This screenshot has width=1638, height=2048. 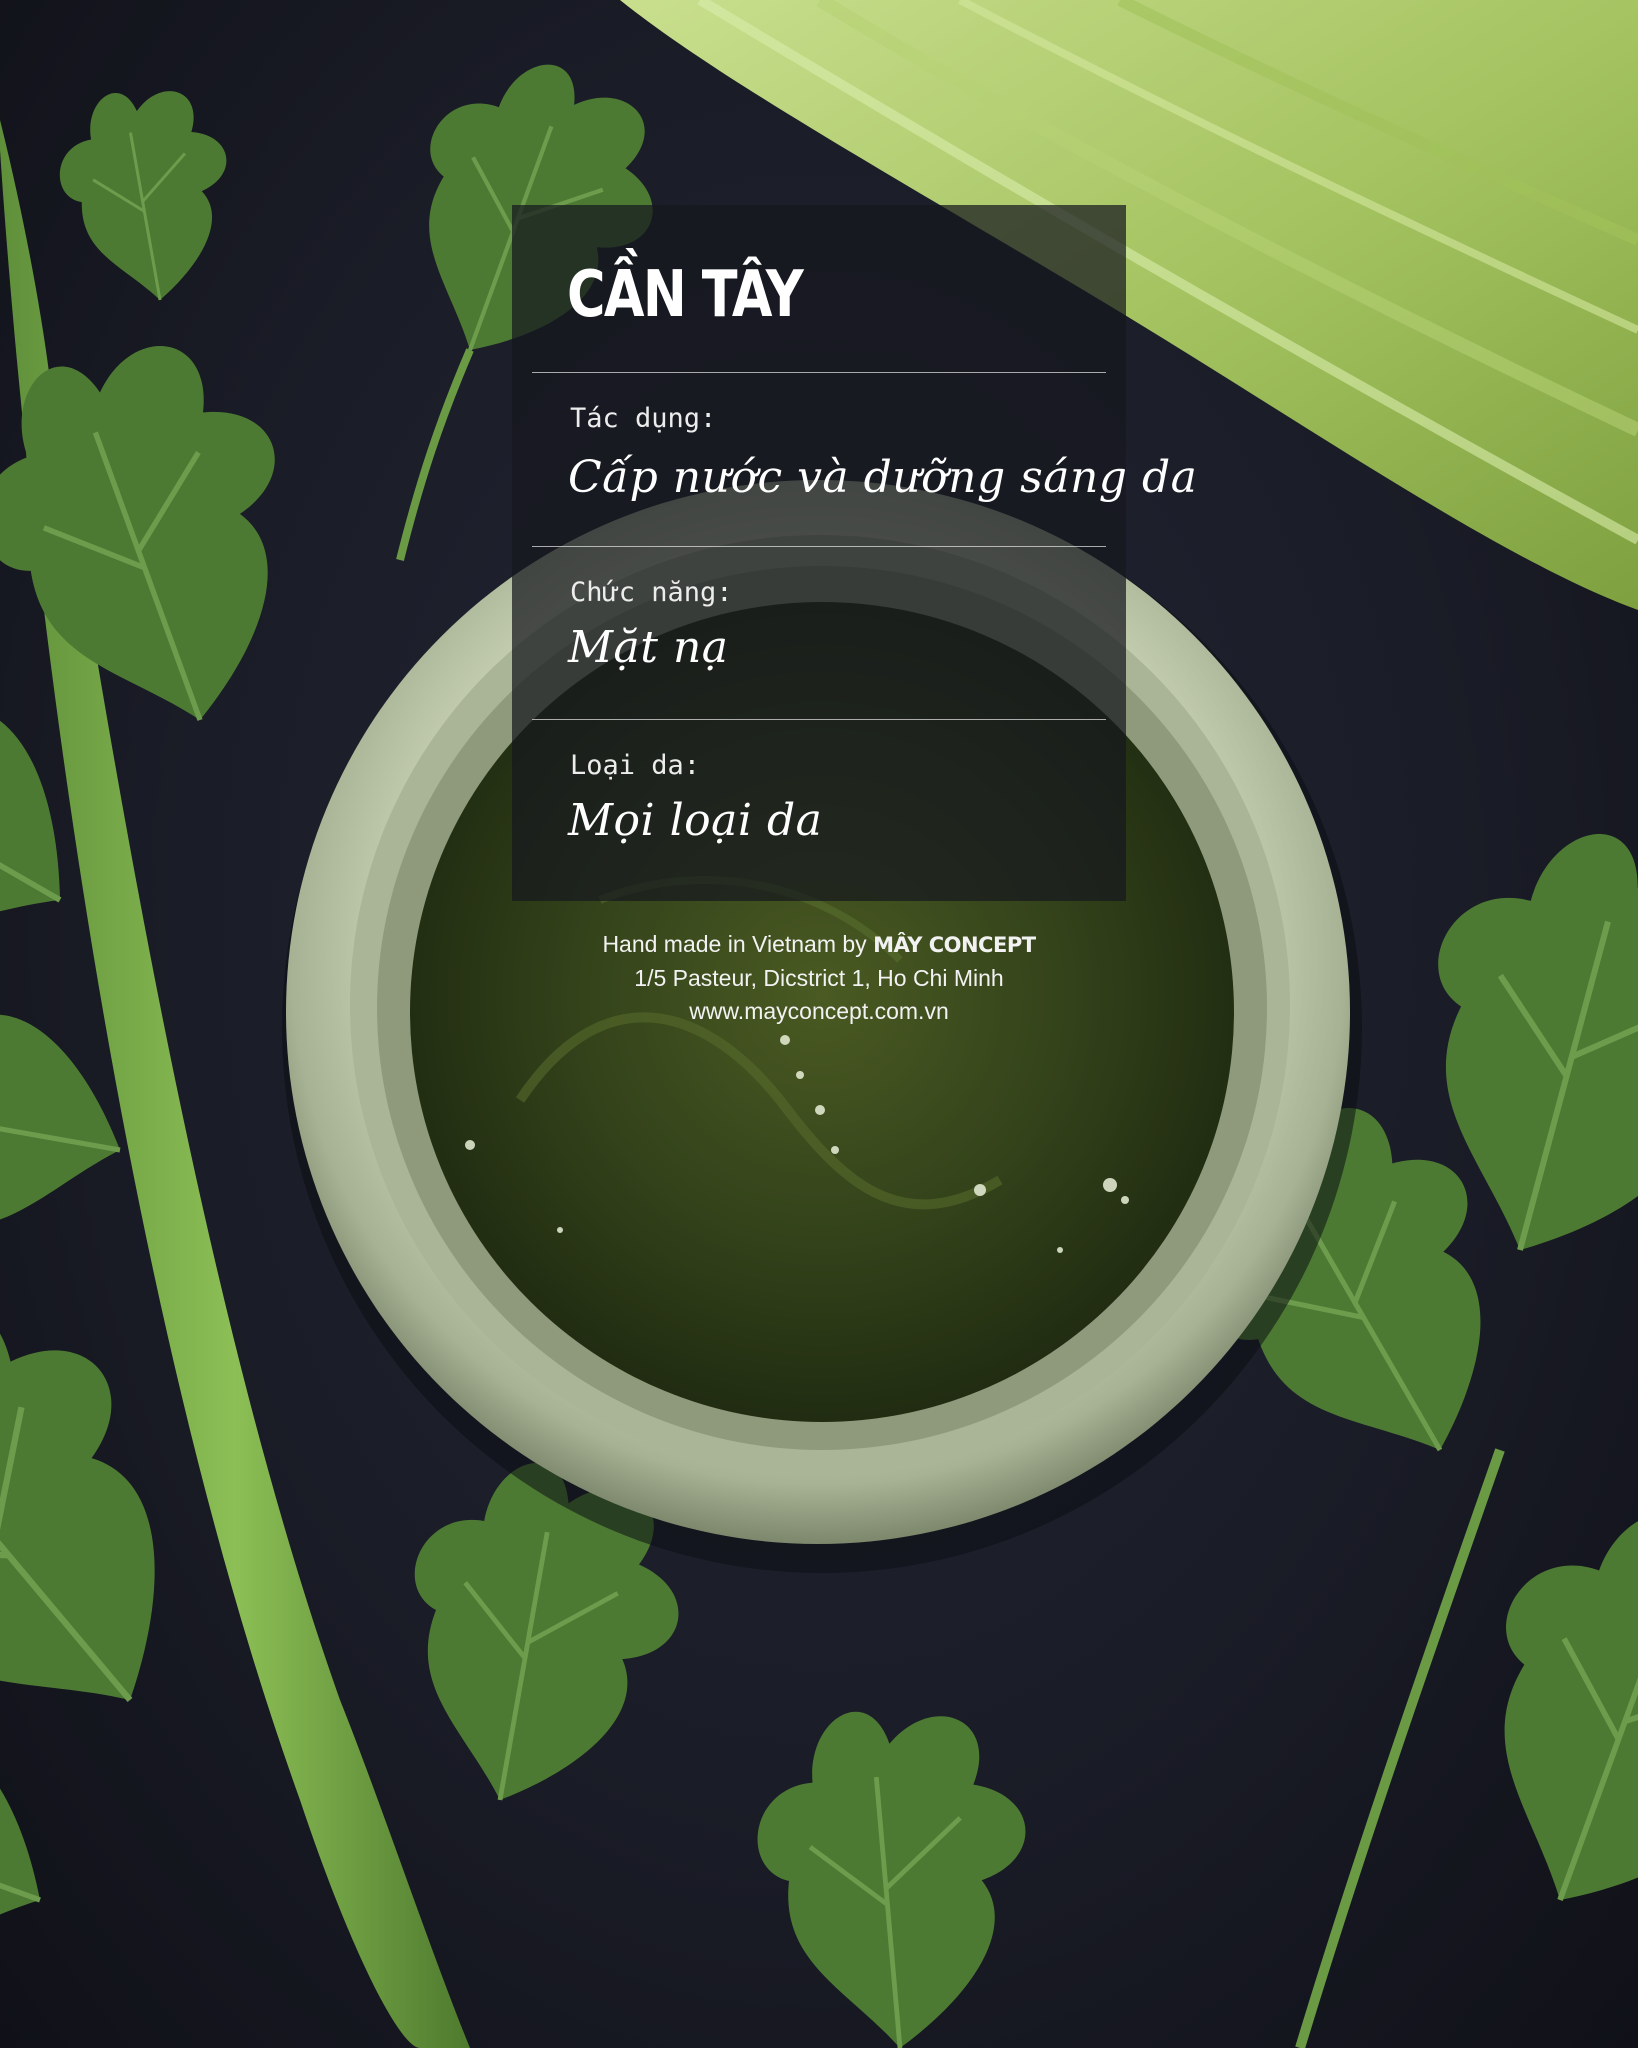 What do you see at coordinates (695, 820) in the screenshot?
I see `skin-type-value: Mọi loại da` at bounding box center [695, 820].